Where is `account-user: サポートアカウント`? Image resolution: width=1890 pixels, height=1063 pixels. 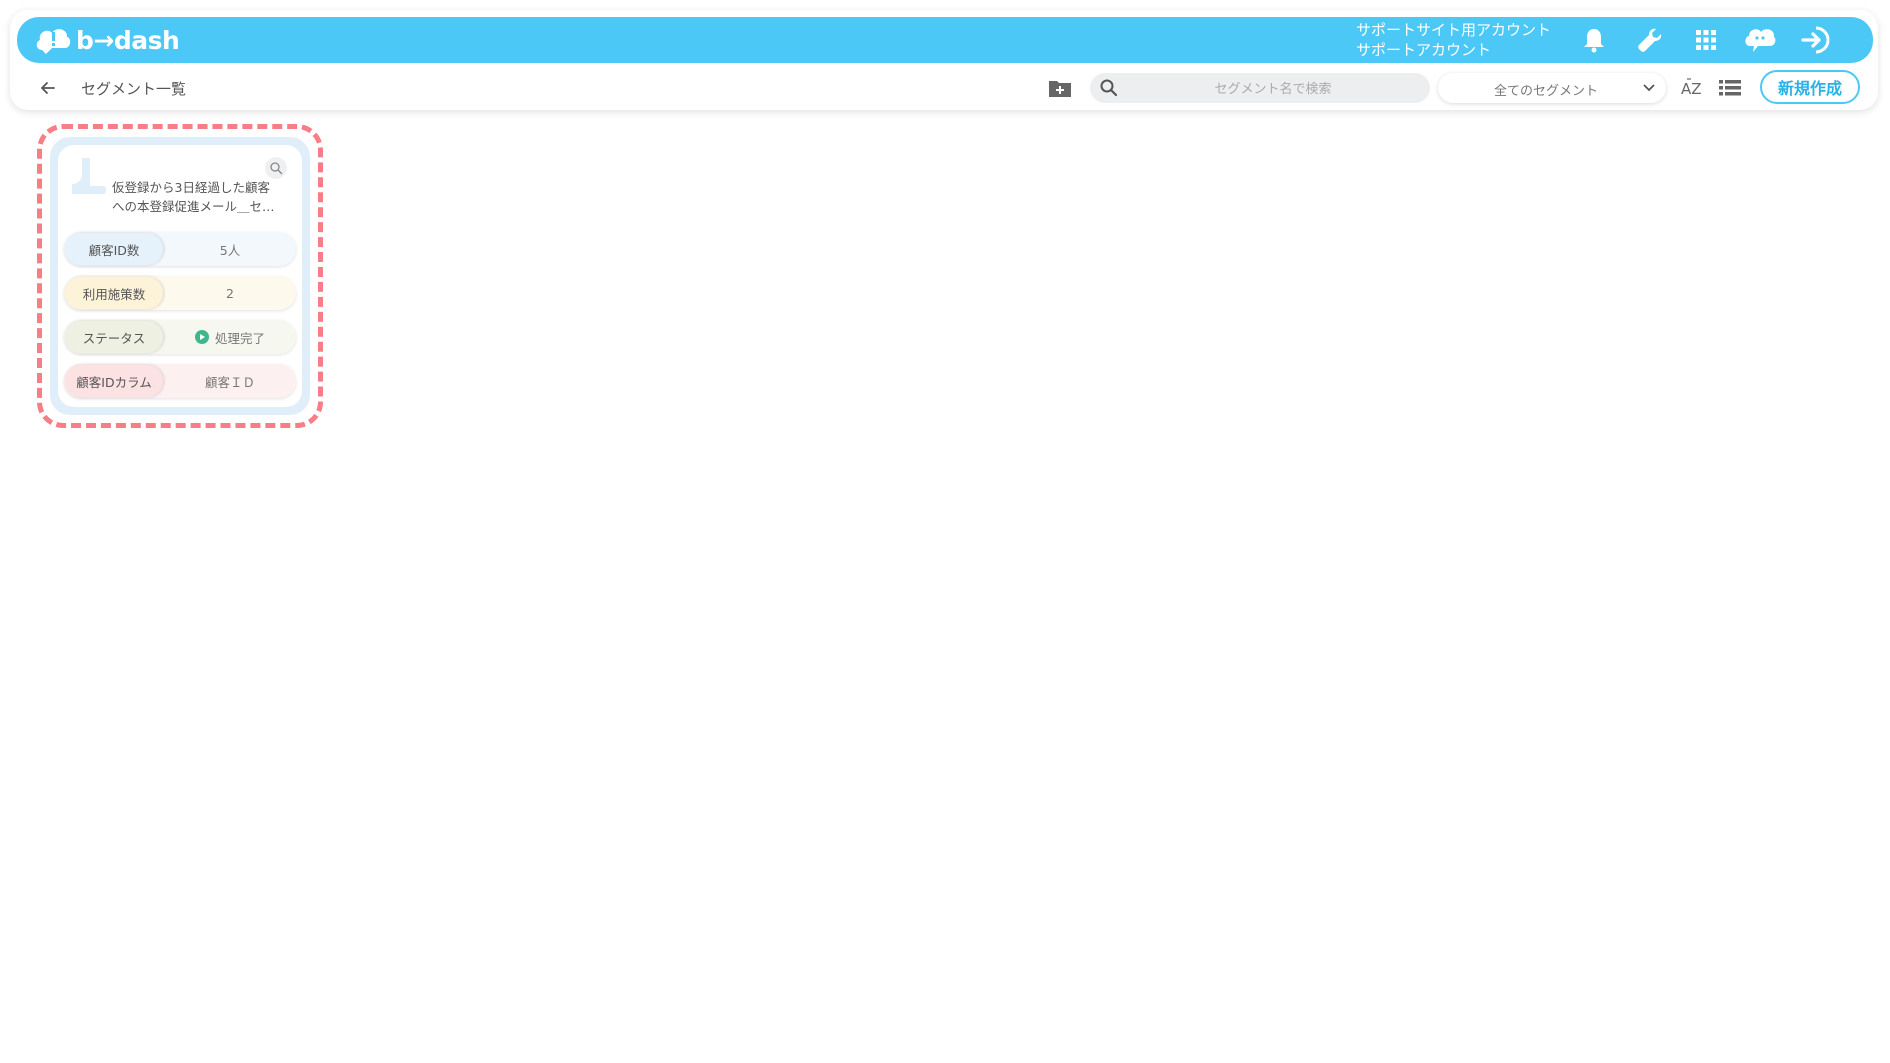 account-user: サポートアカウント is located at coordinates (1424, 50).